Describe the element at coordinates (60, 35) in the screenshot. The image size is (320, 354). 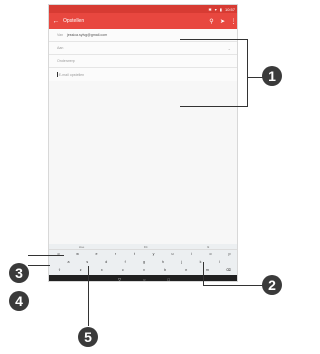
I see `from-label: Van` at that location.